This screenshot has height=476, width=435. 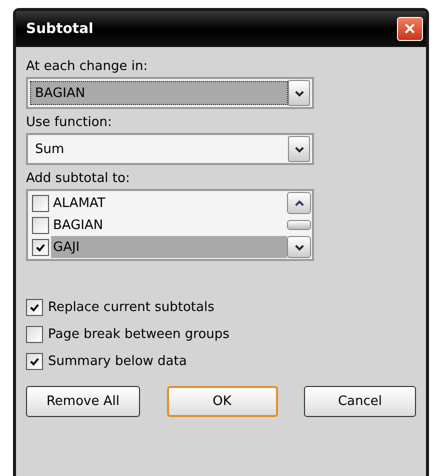 I want to click on dropdown: Sum, so click(x=170, y=149).